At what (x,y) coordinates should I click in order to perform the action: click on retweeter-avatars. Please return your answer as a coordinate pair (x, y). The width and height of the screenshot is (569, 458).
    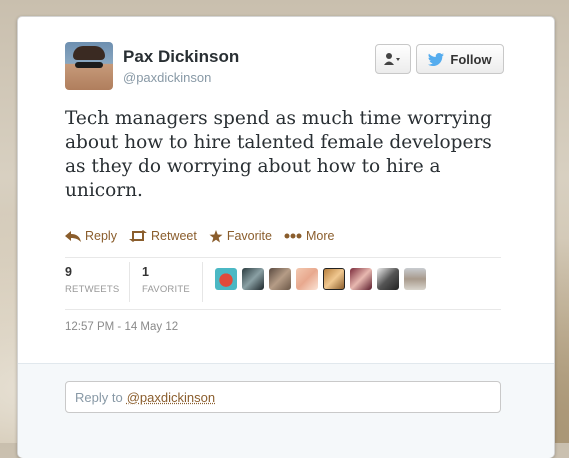
    Looking at the image, I should click on (320, 279).